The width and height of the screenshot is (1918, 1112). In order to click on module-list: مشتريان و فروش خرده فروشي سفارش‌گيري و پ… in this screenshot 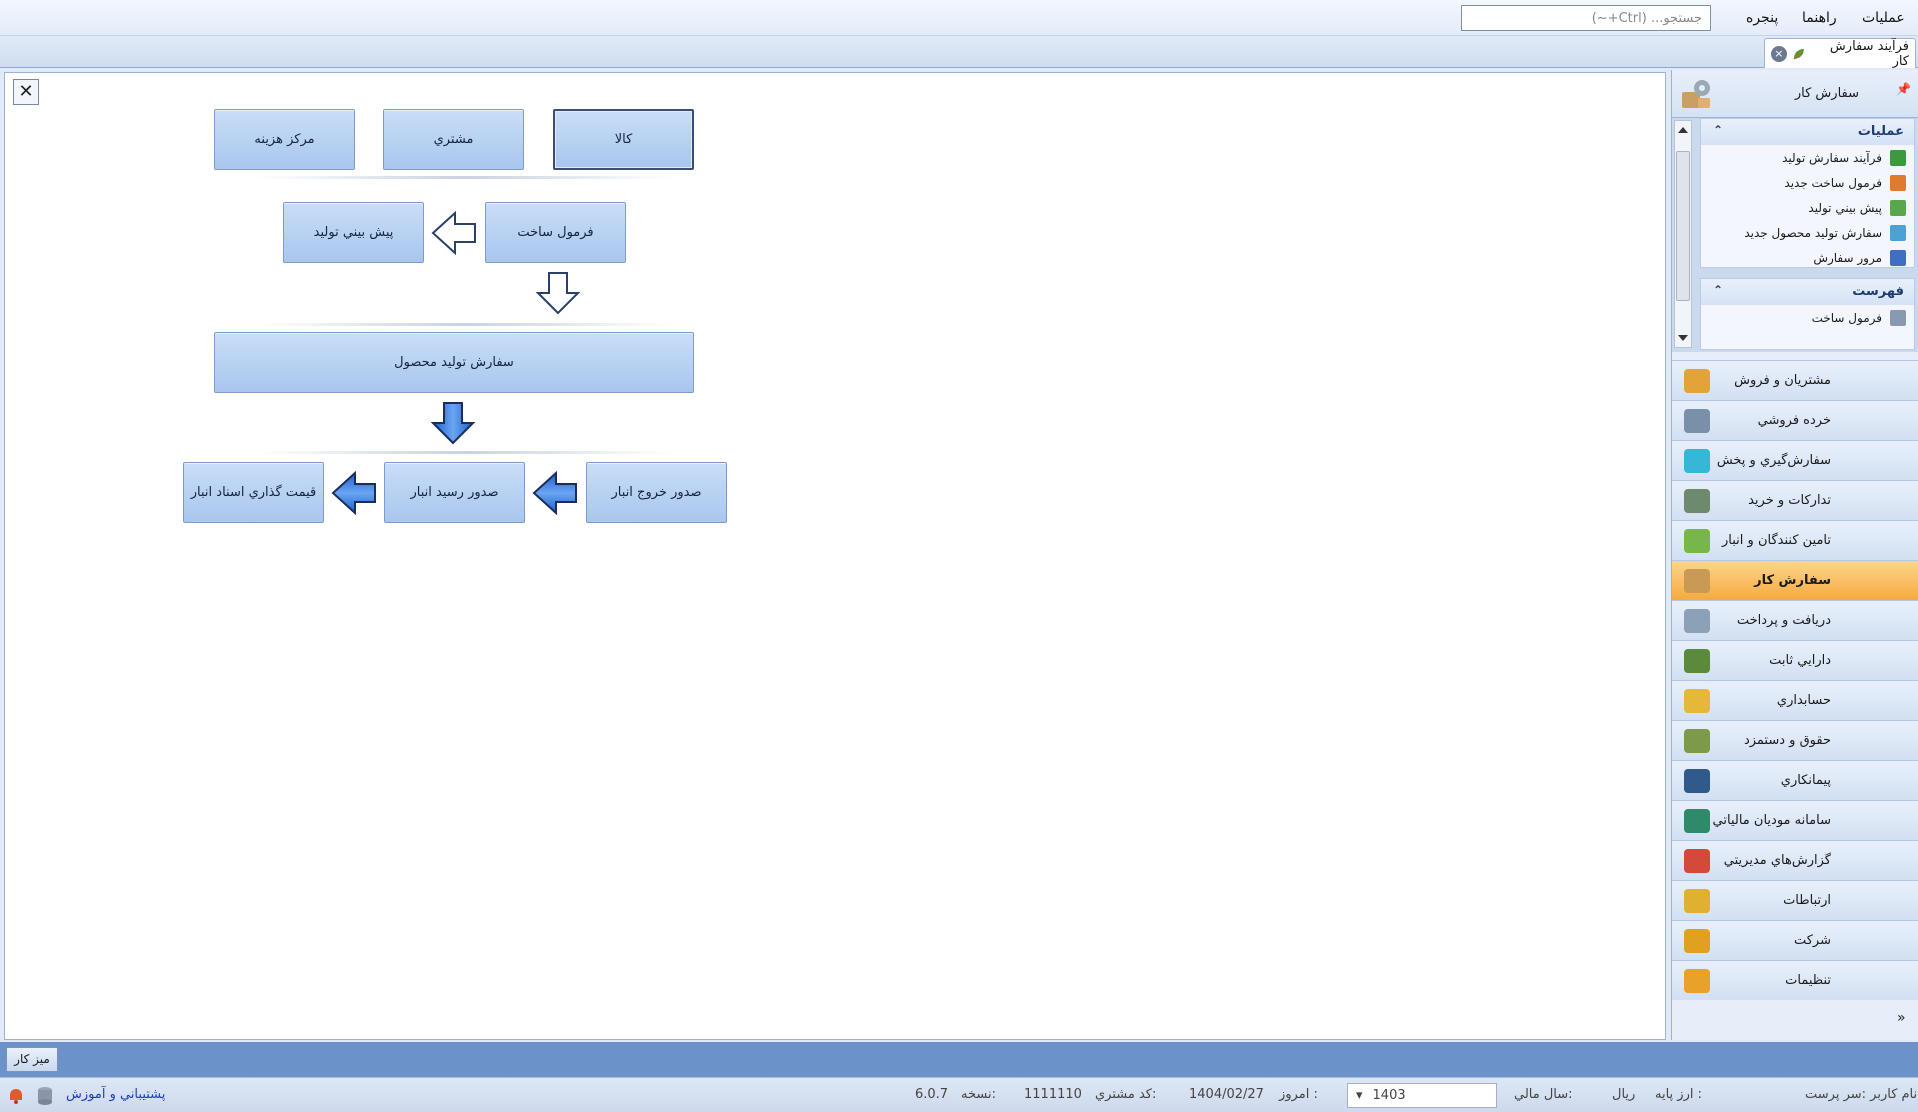, I will do `click(1795, 680)`.